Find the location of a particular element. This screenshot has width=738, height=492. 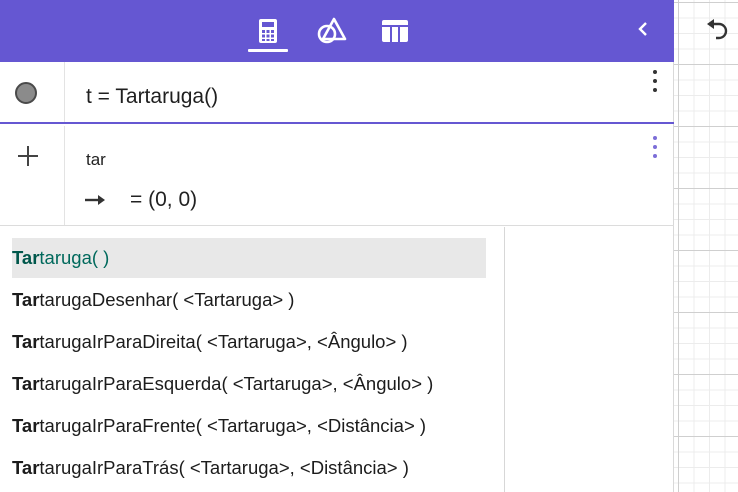

chevron-left-icon is located at coordinates (642, 29).